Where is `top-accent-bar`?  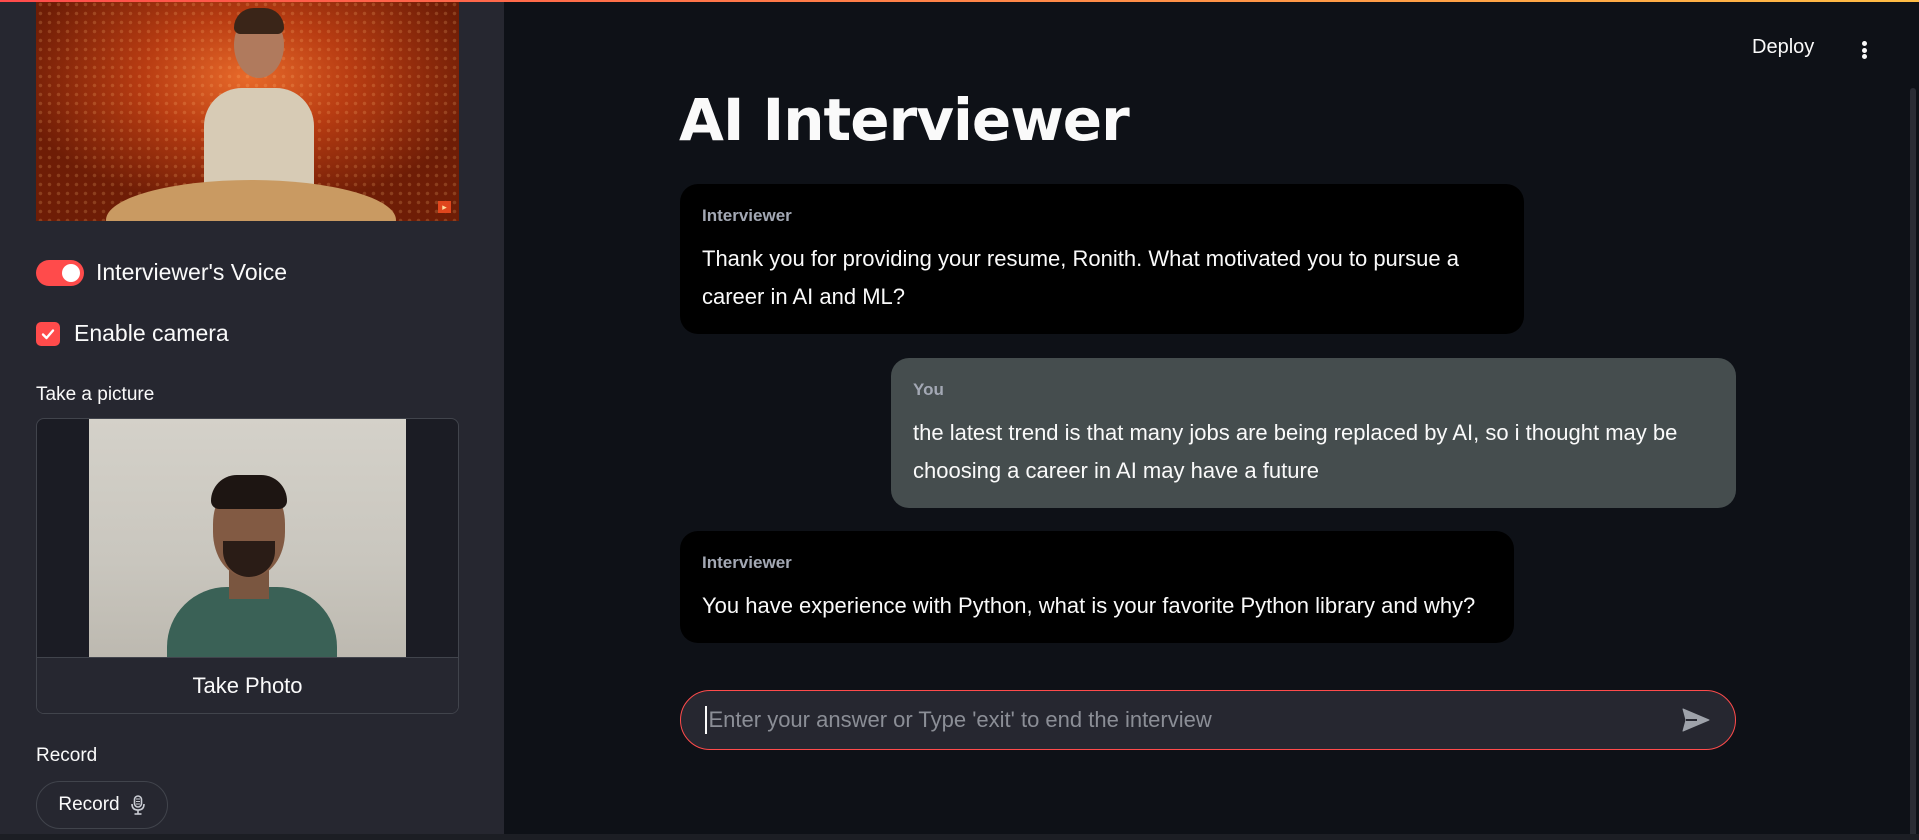
top-accent-bar is located at coordinates (959, 1).